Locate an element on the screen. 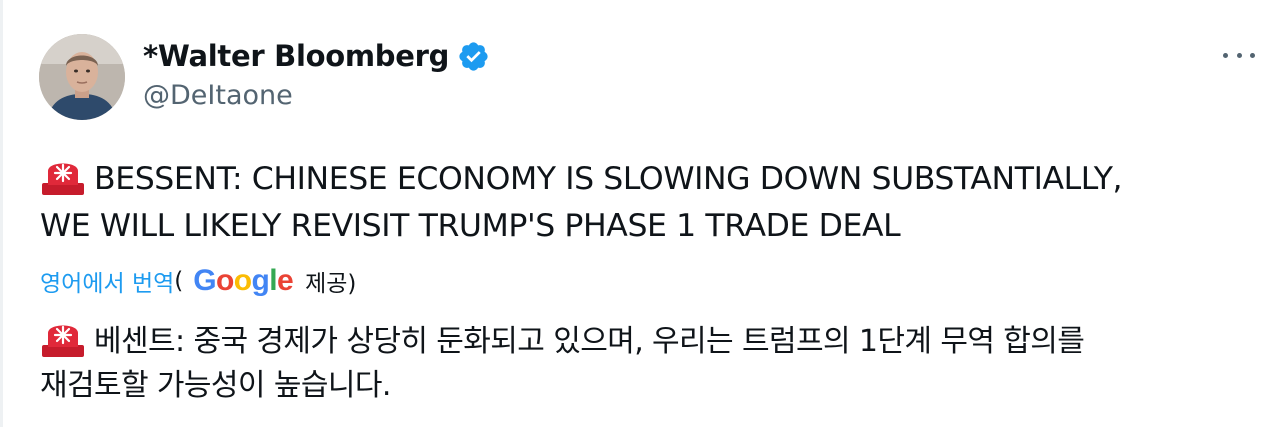  translation-attribution: 영어에서 번역 ( Google 제공) is located at coordinates (198, 281).